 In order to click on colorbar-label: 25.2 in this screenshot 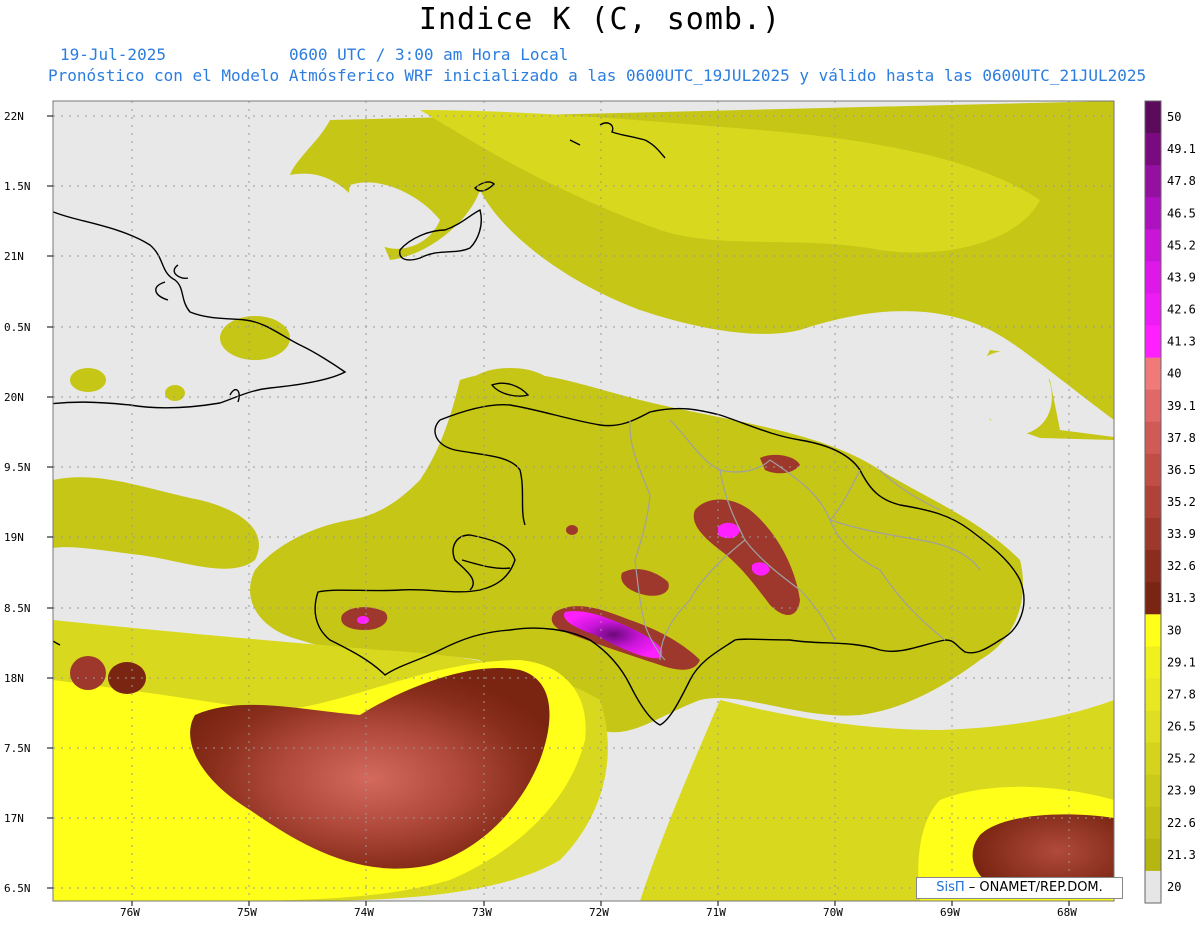, I will do `click(1181, 759)`.